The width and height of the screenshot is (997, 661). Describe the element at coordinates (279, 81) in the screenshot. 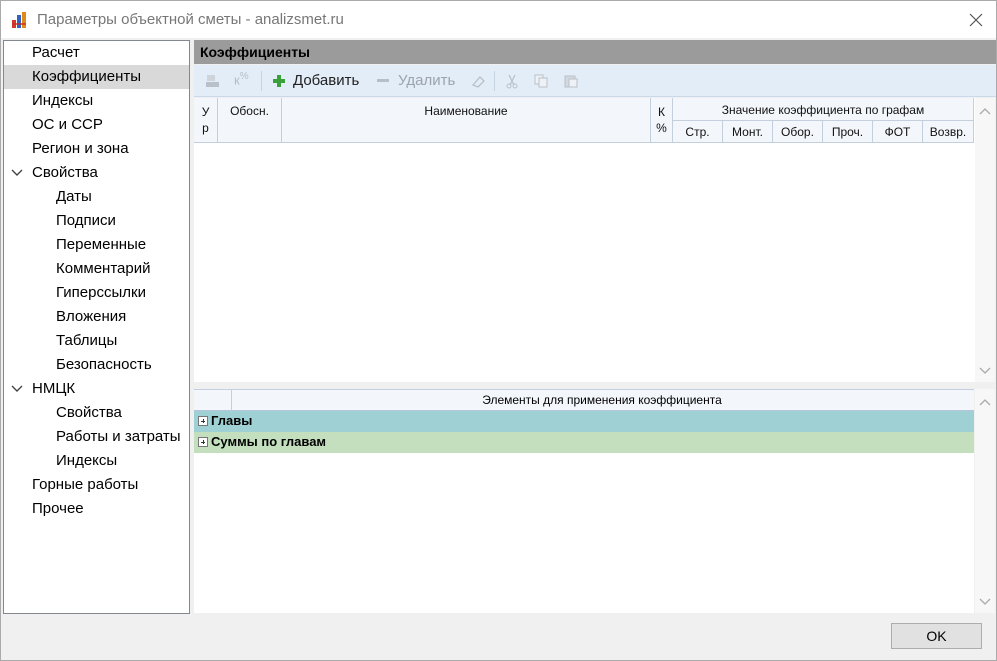

I see `plus-icon` at that location.